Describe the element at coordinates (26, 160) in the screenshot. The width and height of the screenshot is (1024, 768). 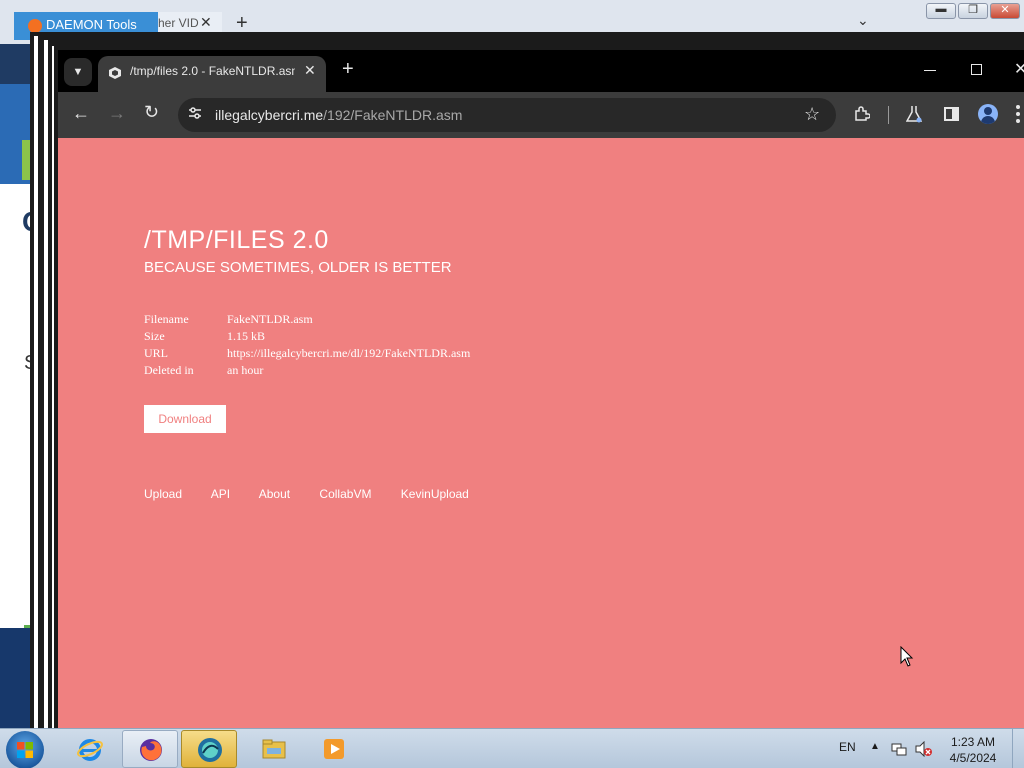
I see `background-accent` at that location.